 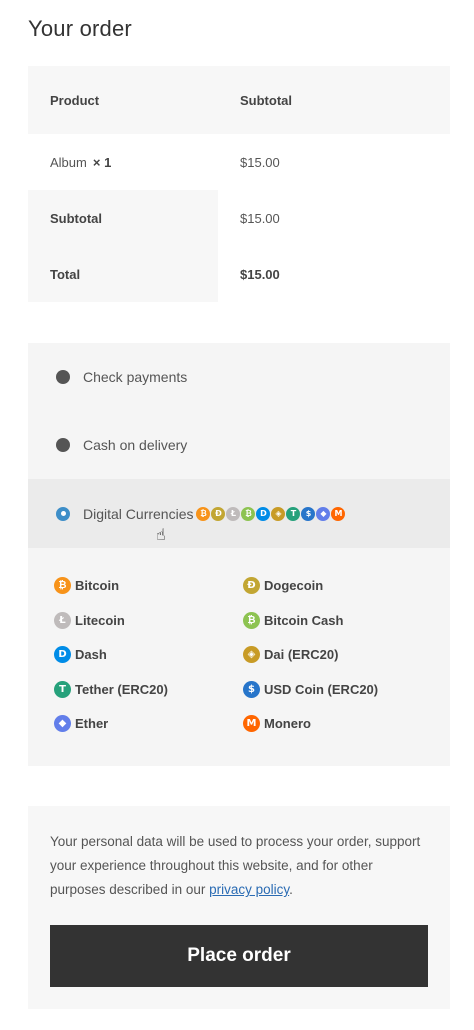 What do you see at coordinates (92, 723) in the screenshot?
I see `currency-name: Ether` at bounding box center [92, 723].